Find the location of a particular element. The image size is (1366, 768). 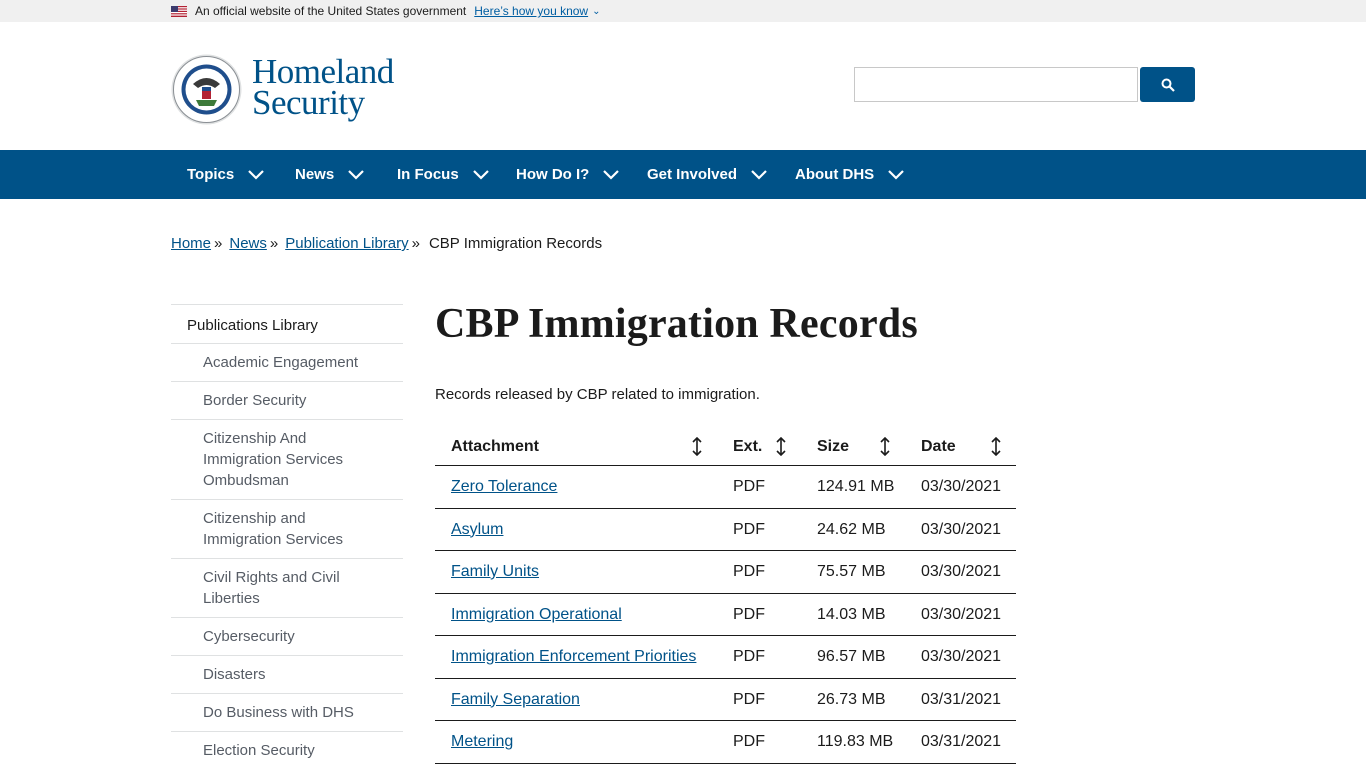

breadcrumb-current: CBP Immigration Records is located at coordinates (515, 243).